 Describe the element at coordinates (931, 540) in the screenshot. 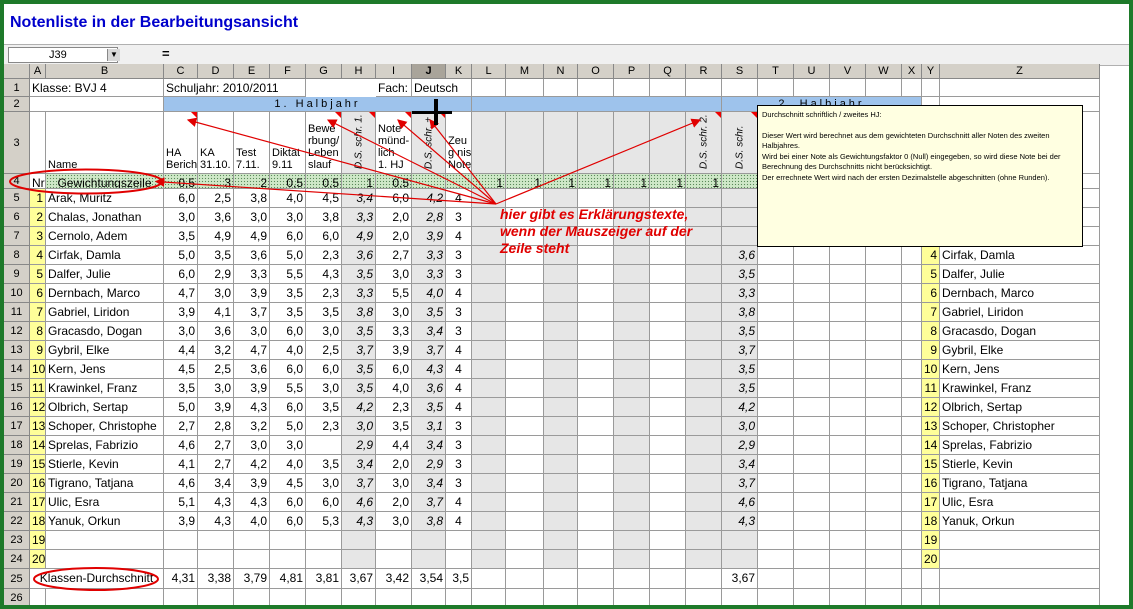

I see `student-nr-right: 19` at that location.